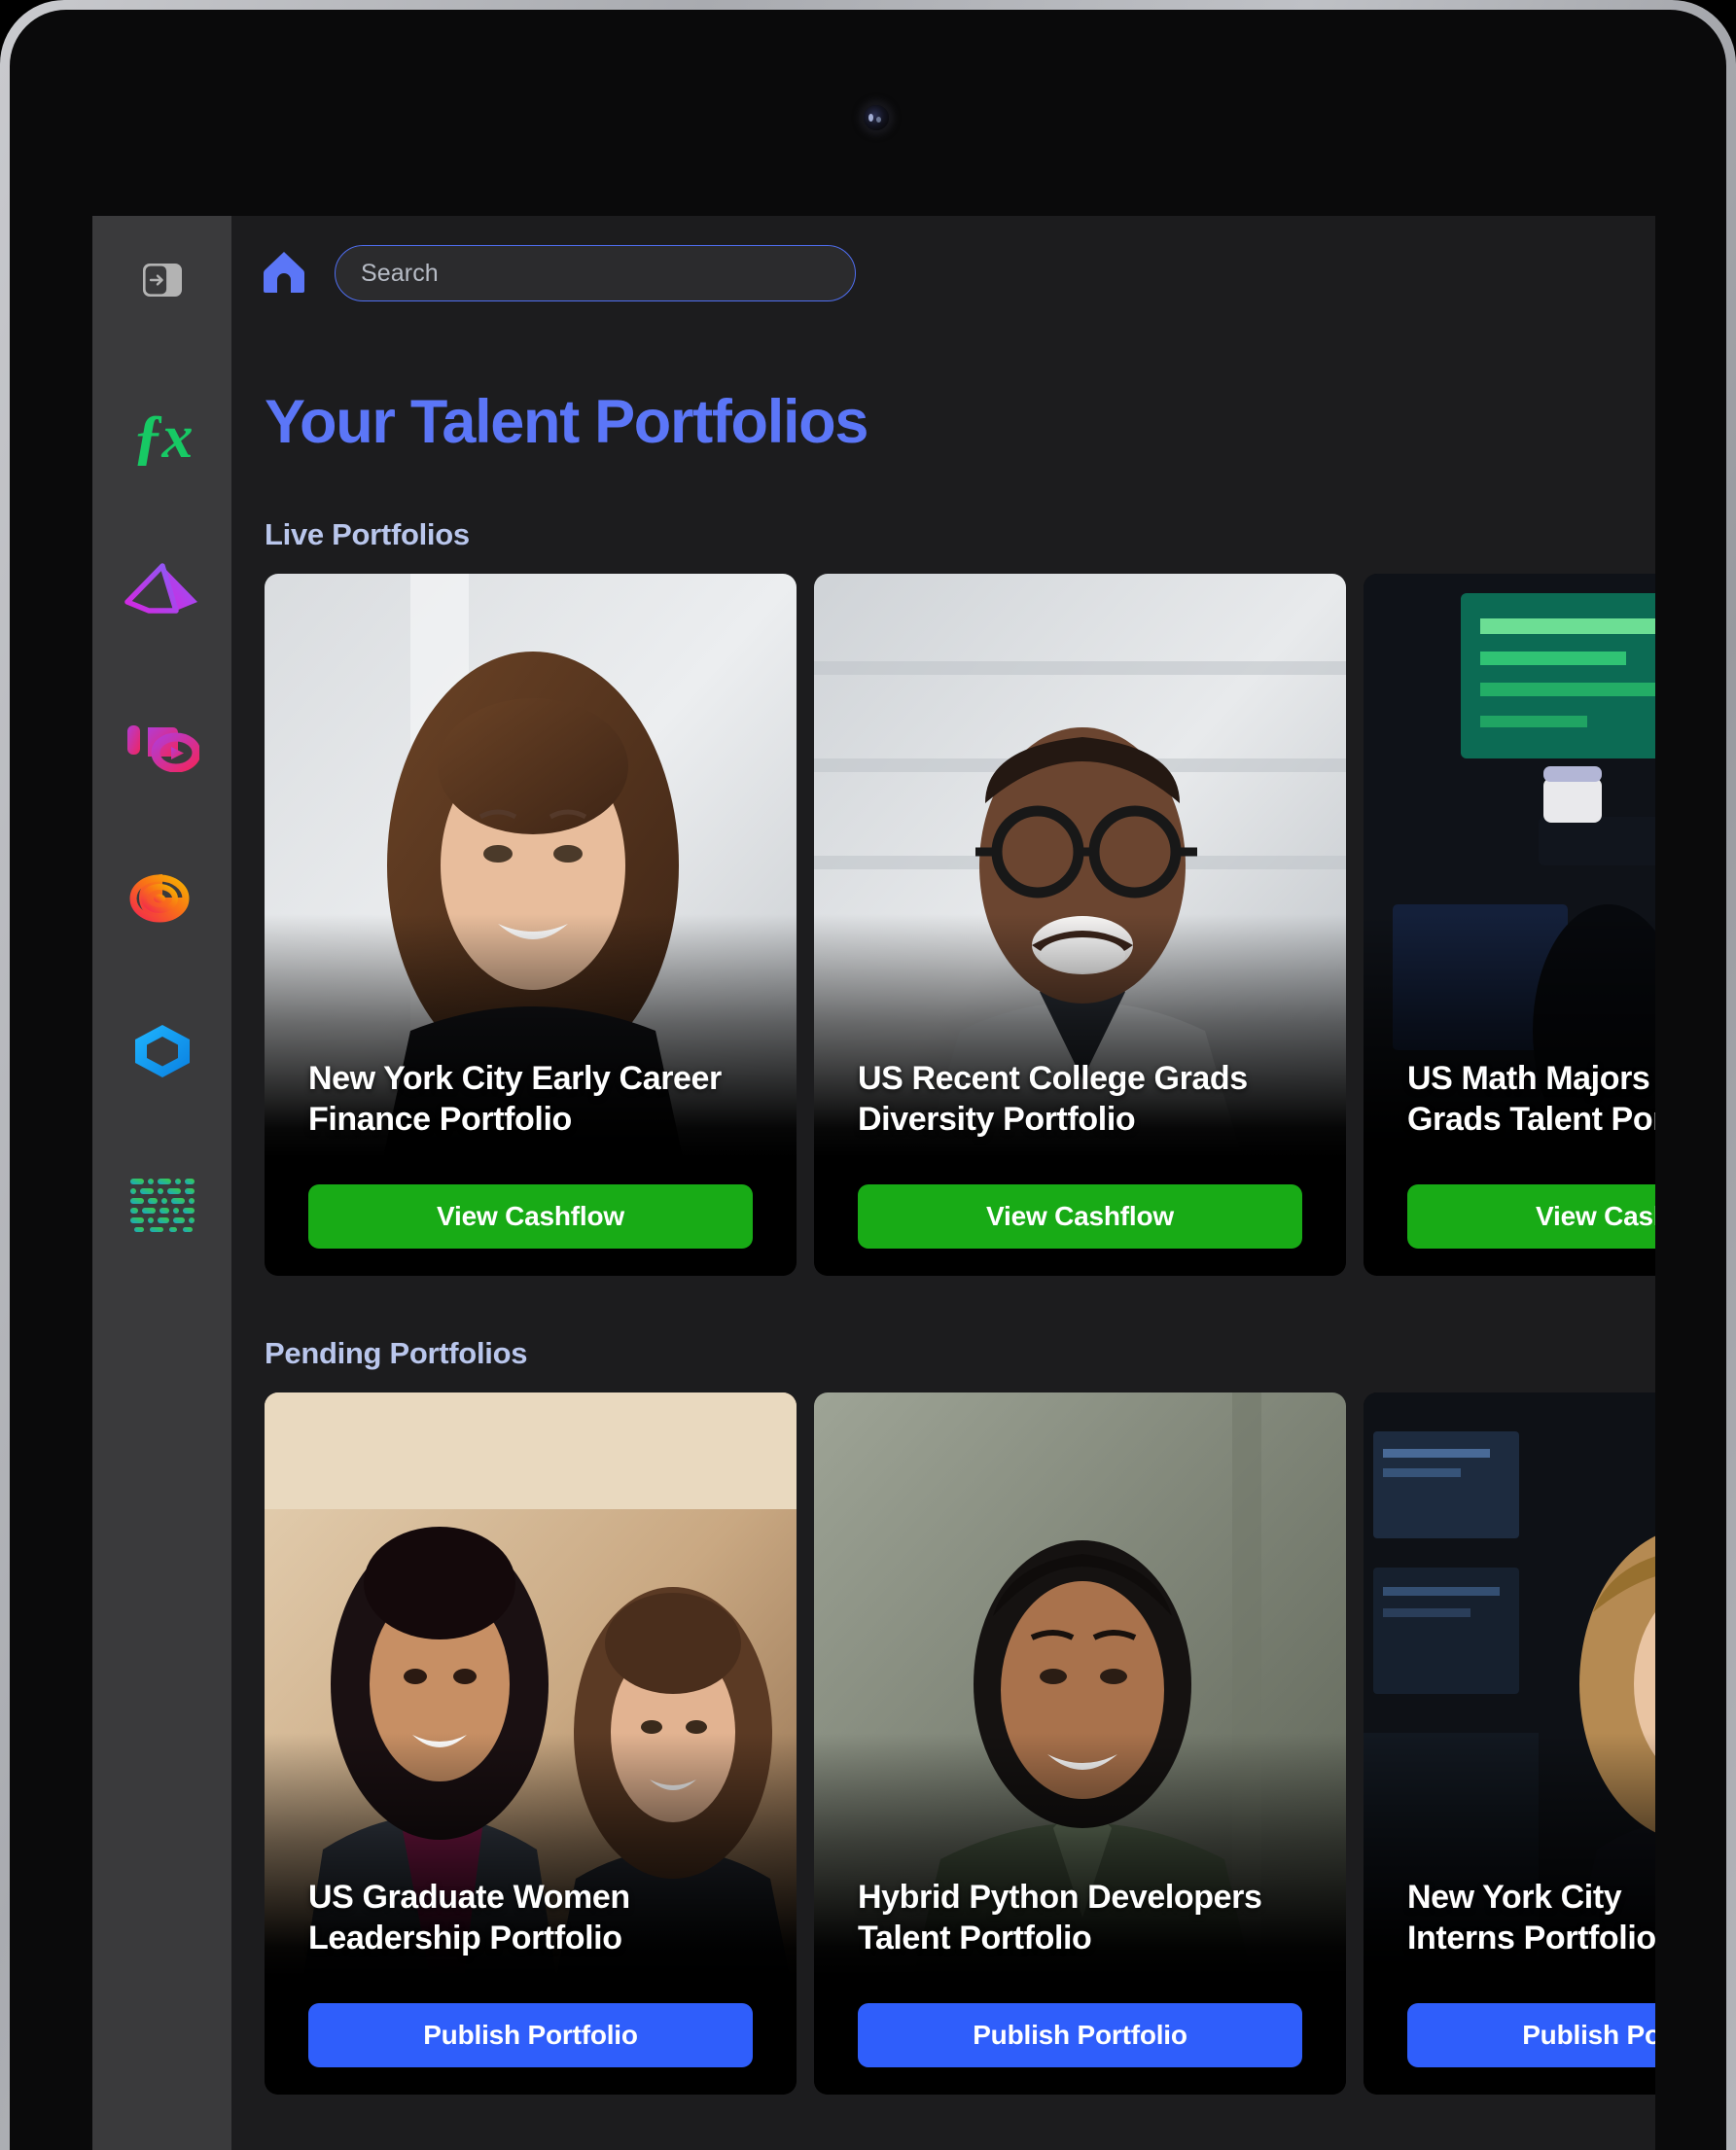 This screenshot has width=1736, height=2150. What do you see at coordinates (1531, 1119) in the screenshot?
I see `portfolio-title-line2: Grads Talent Portfolio` at bounding box center [1531, 1119].